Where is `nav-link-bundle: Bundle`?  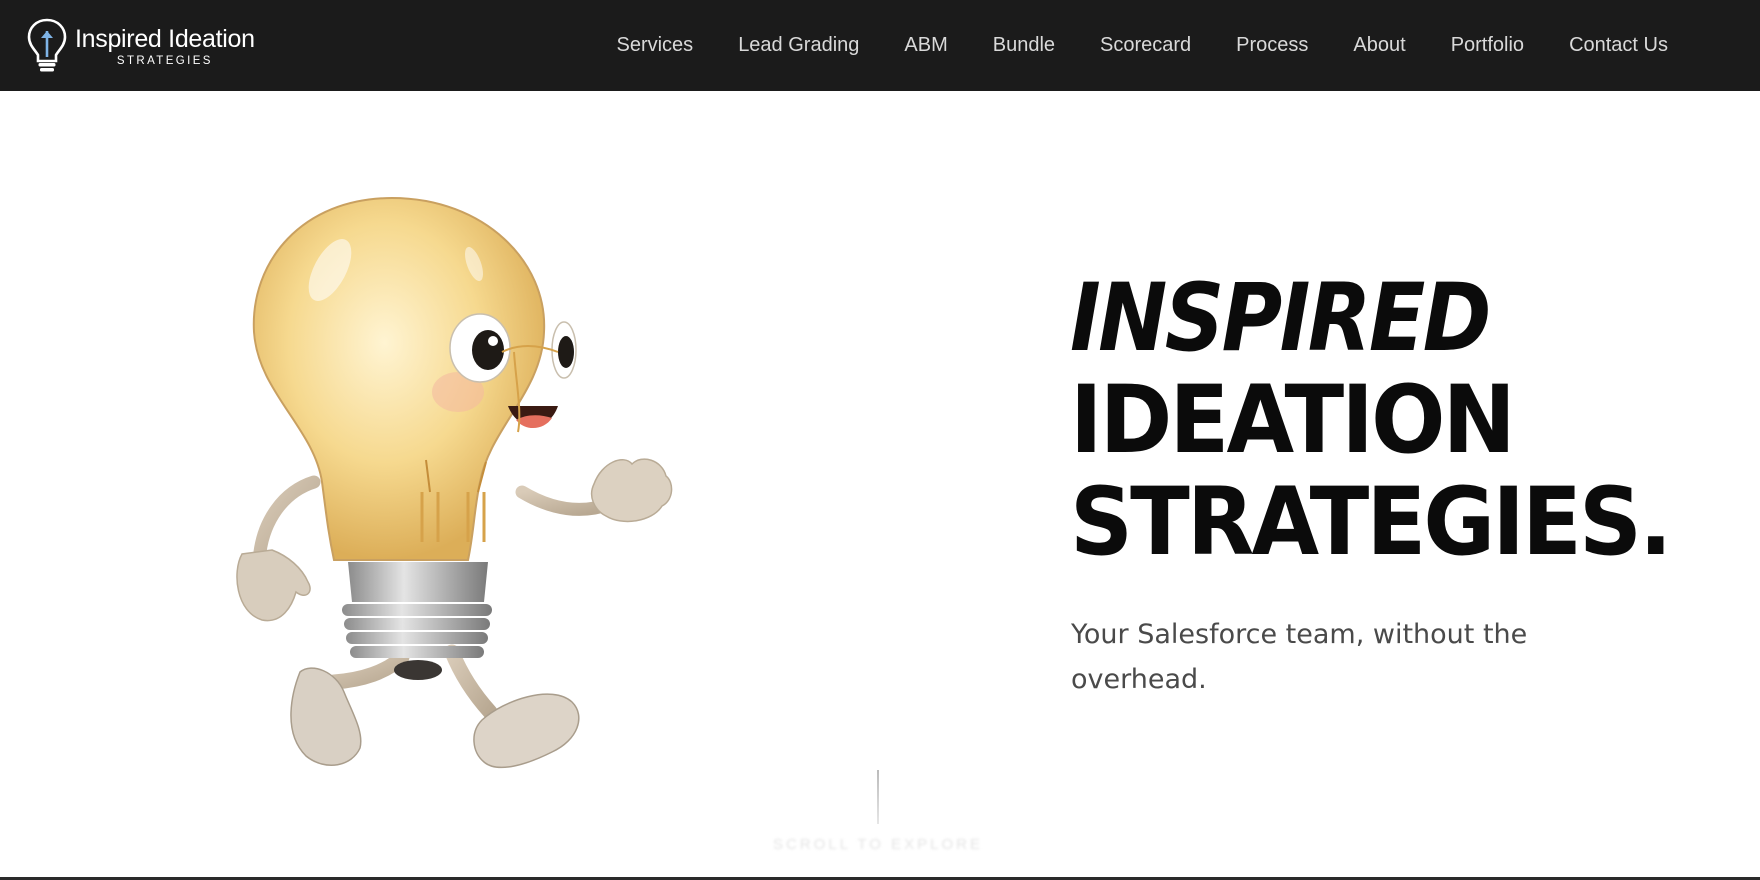 nav-link-bundle: Bundle is located at coordinates (1024, 45).